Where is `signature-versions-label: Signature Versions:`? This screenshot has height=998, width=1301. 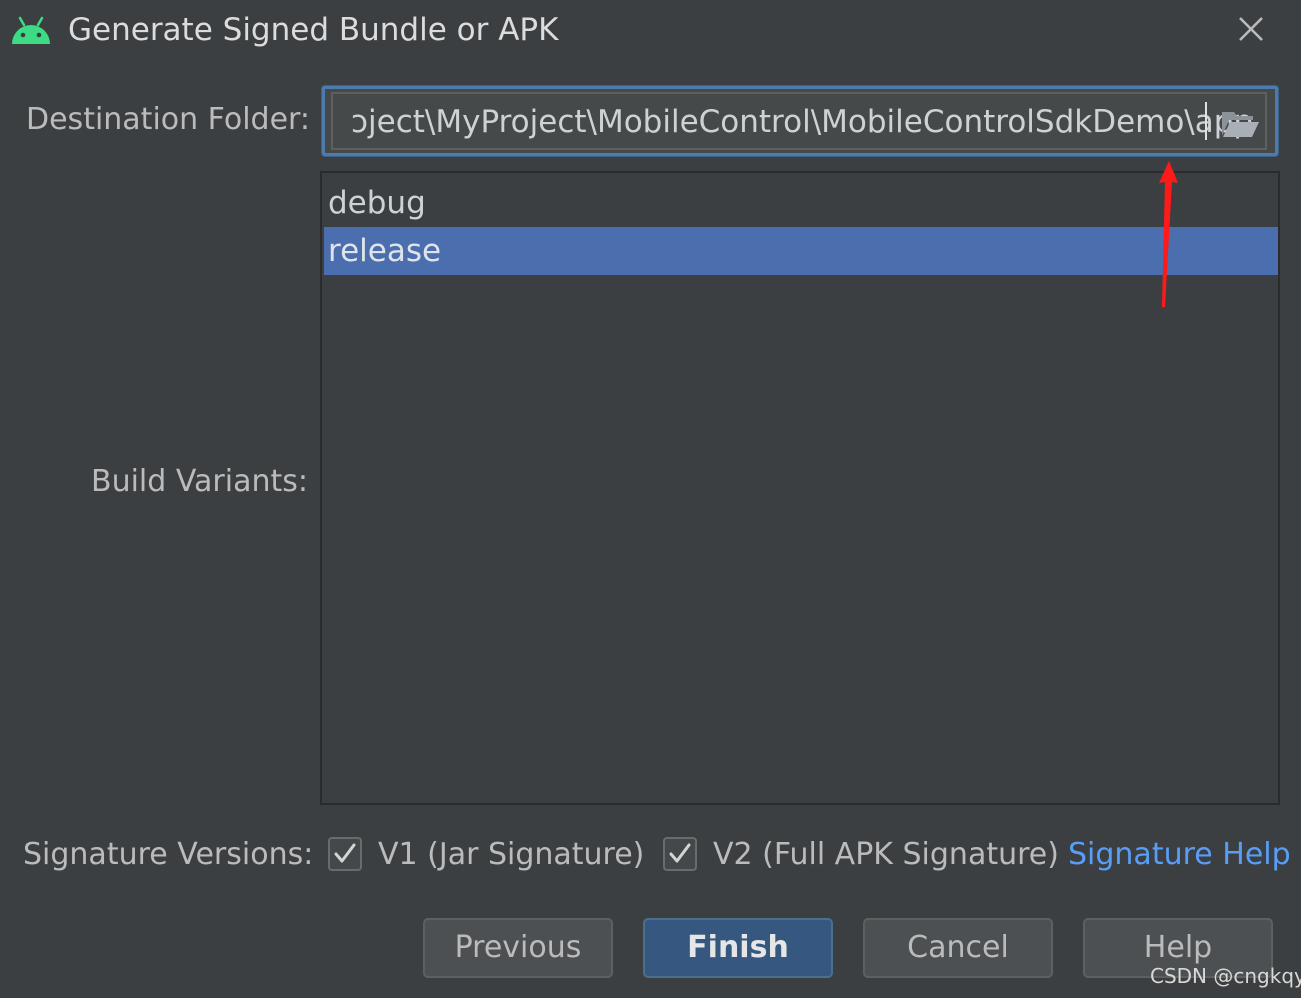
signature-versions-label: Signature Versions: is located at coordinates (168, 854).